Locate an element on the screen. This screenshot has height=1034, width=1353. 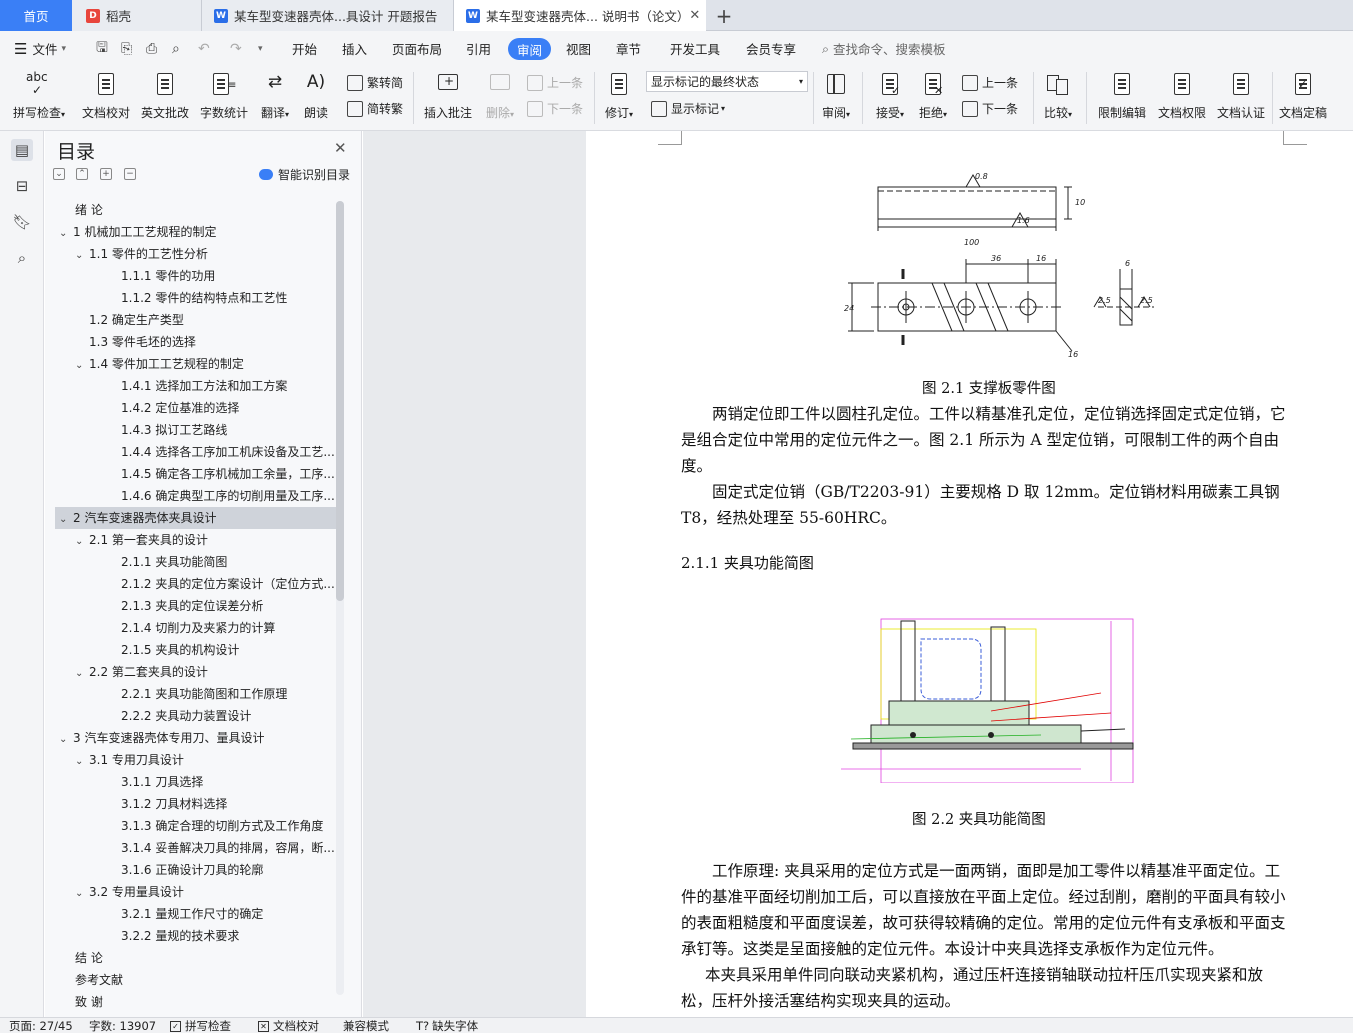
compatibility-mode-status: 兼容模式 is located at coordinates (366, 1026).